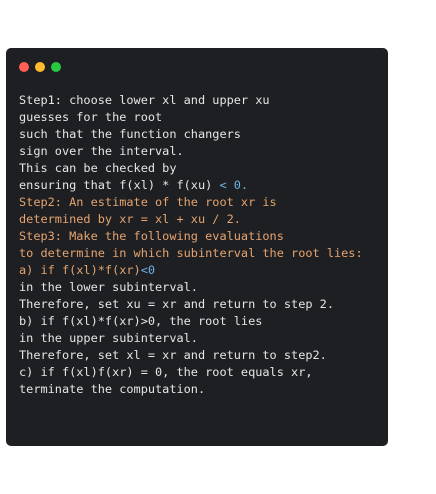 The height and width of the screenshot is (494, 436). Describe the element at coordinates (144, 100) in the screenshot. I see `code-text: Step1: choose lower xl and upper xu` at that location.